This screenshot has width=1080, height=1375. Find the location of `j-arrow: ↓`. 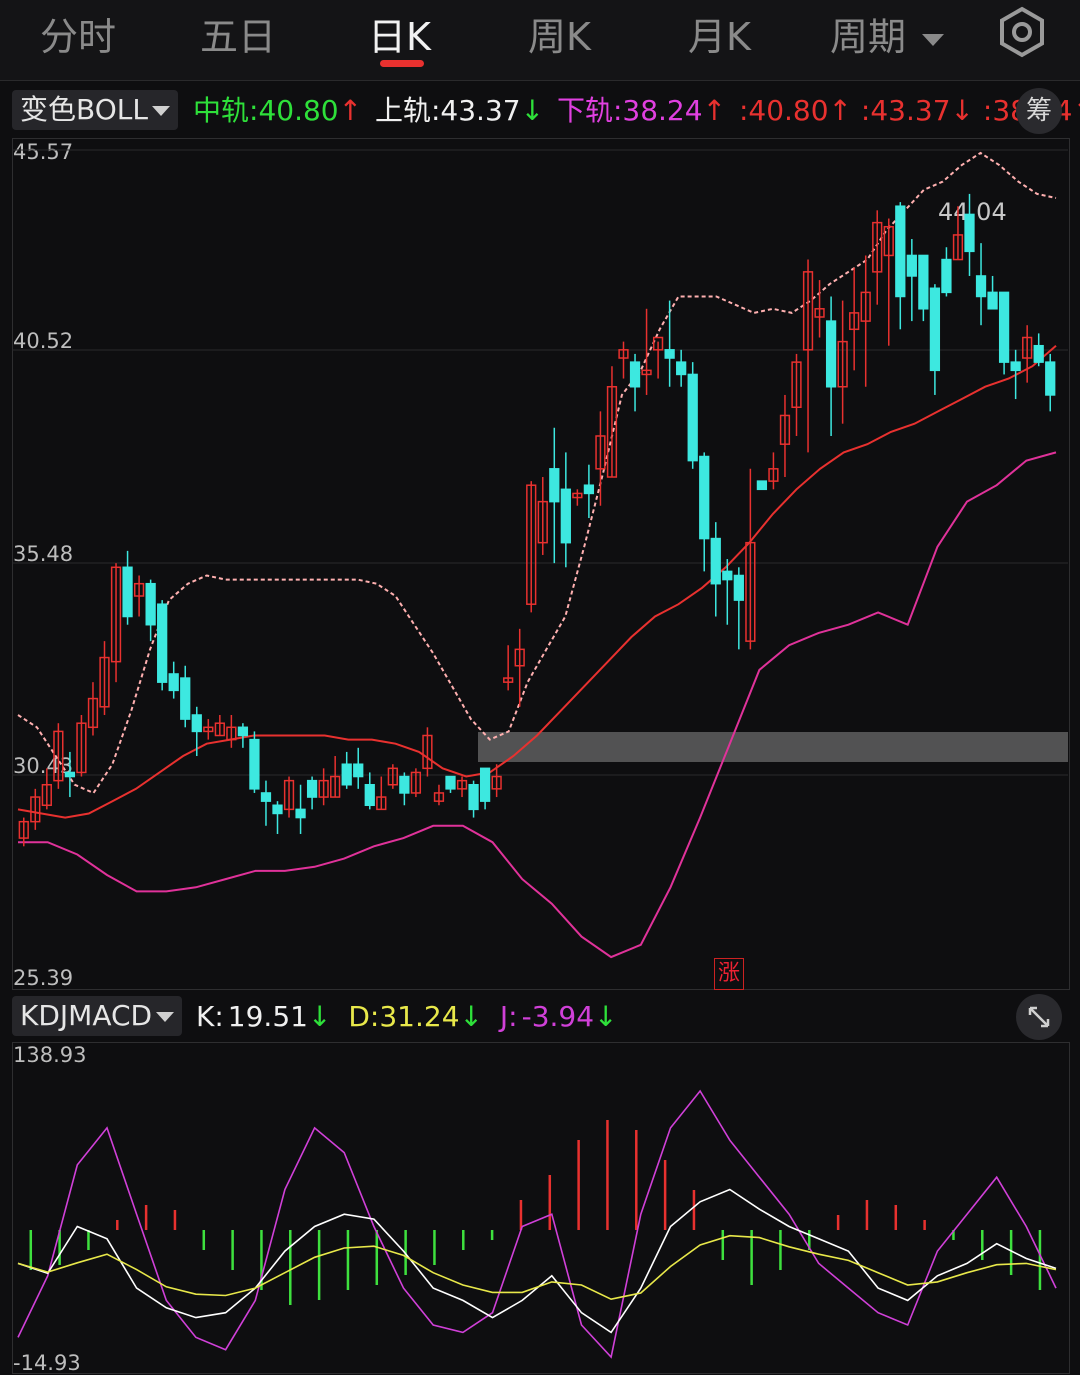

j-arrow: ↓ is located at coordinates (606, 1016).